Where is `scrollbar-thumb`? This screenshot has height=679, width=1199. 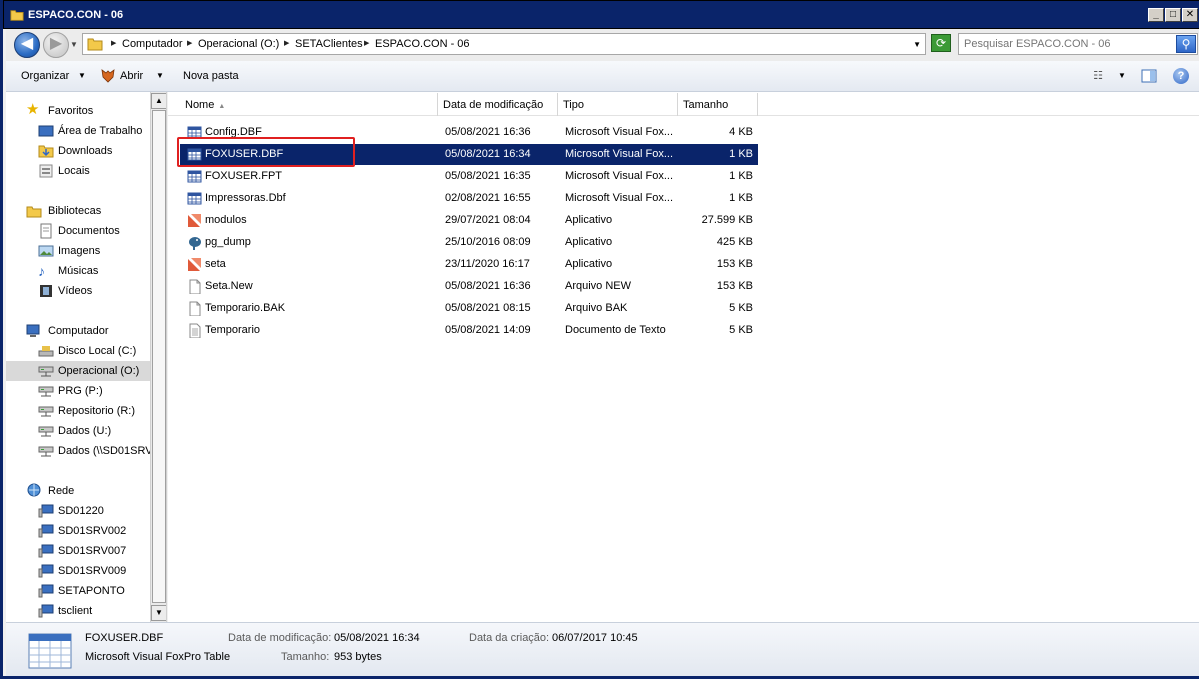 scrollbar-thumb is located at coordinates (159, 356).